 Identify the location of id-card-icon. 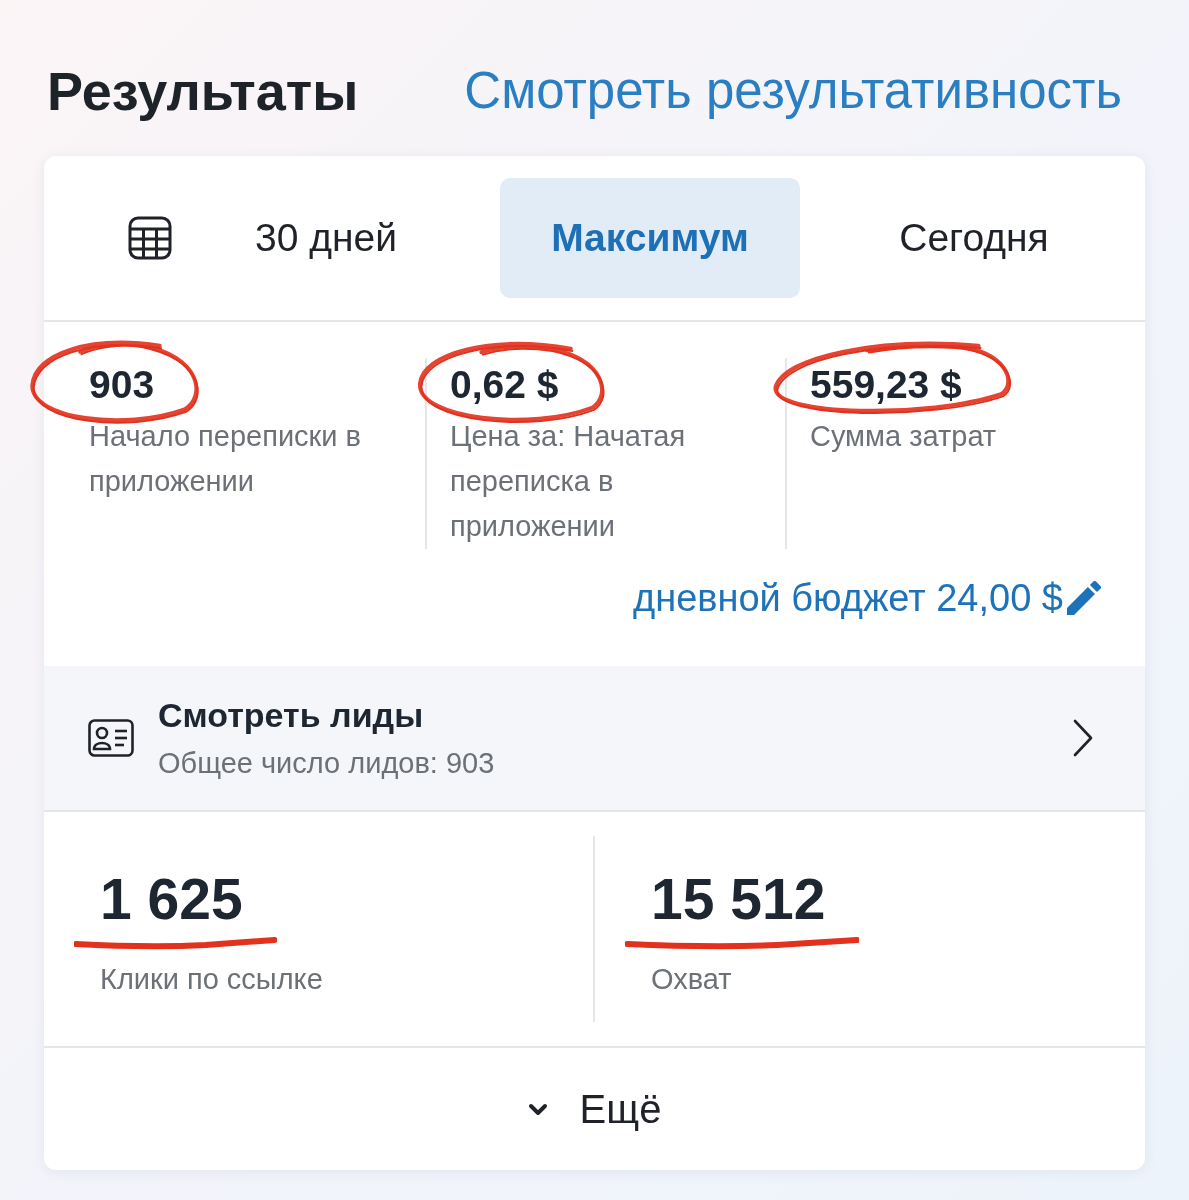
(111, 738).